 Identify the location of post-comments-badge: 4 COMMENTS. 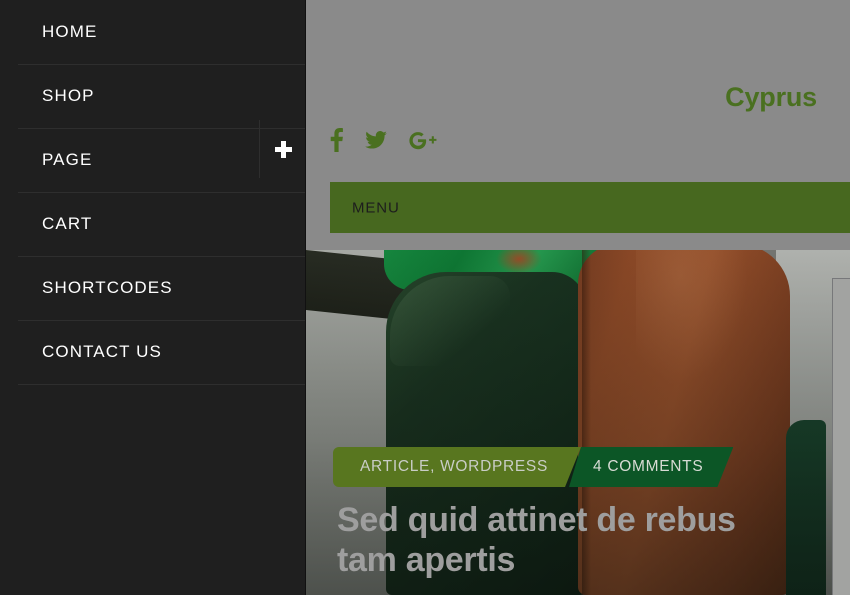
(651, 467).